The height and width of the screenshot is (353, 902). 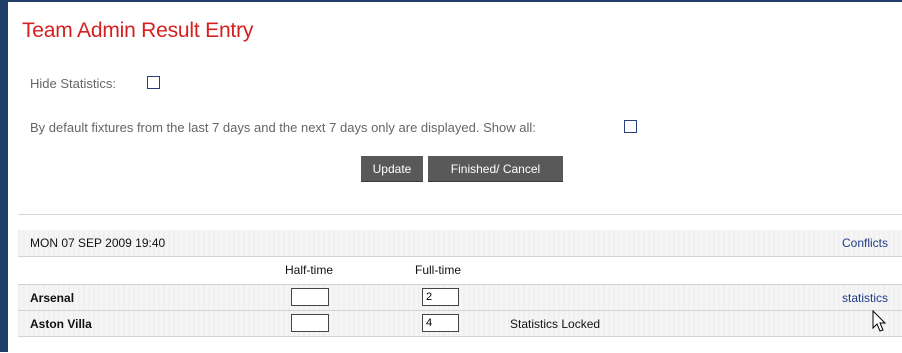 I want to click on conflicts-link: Conflicts, so click(x=865, y=243).